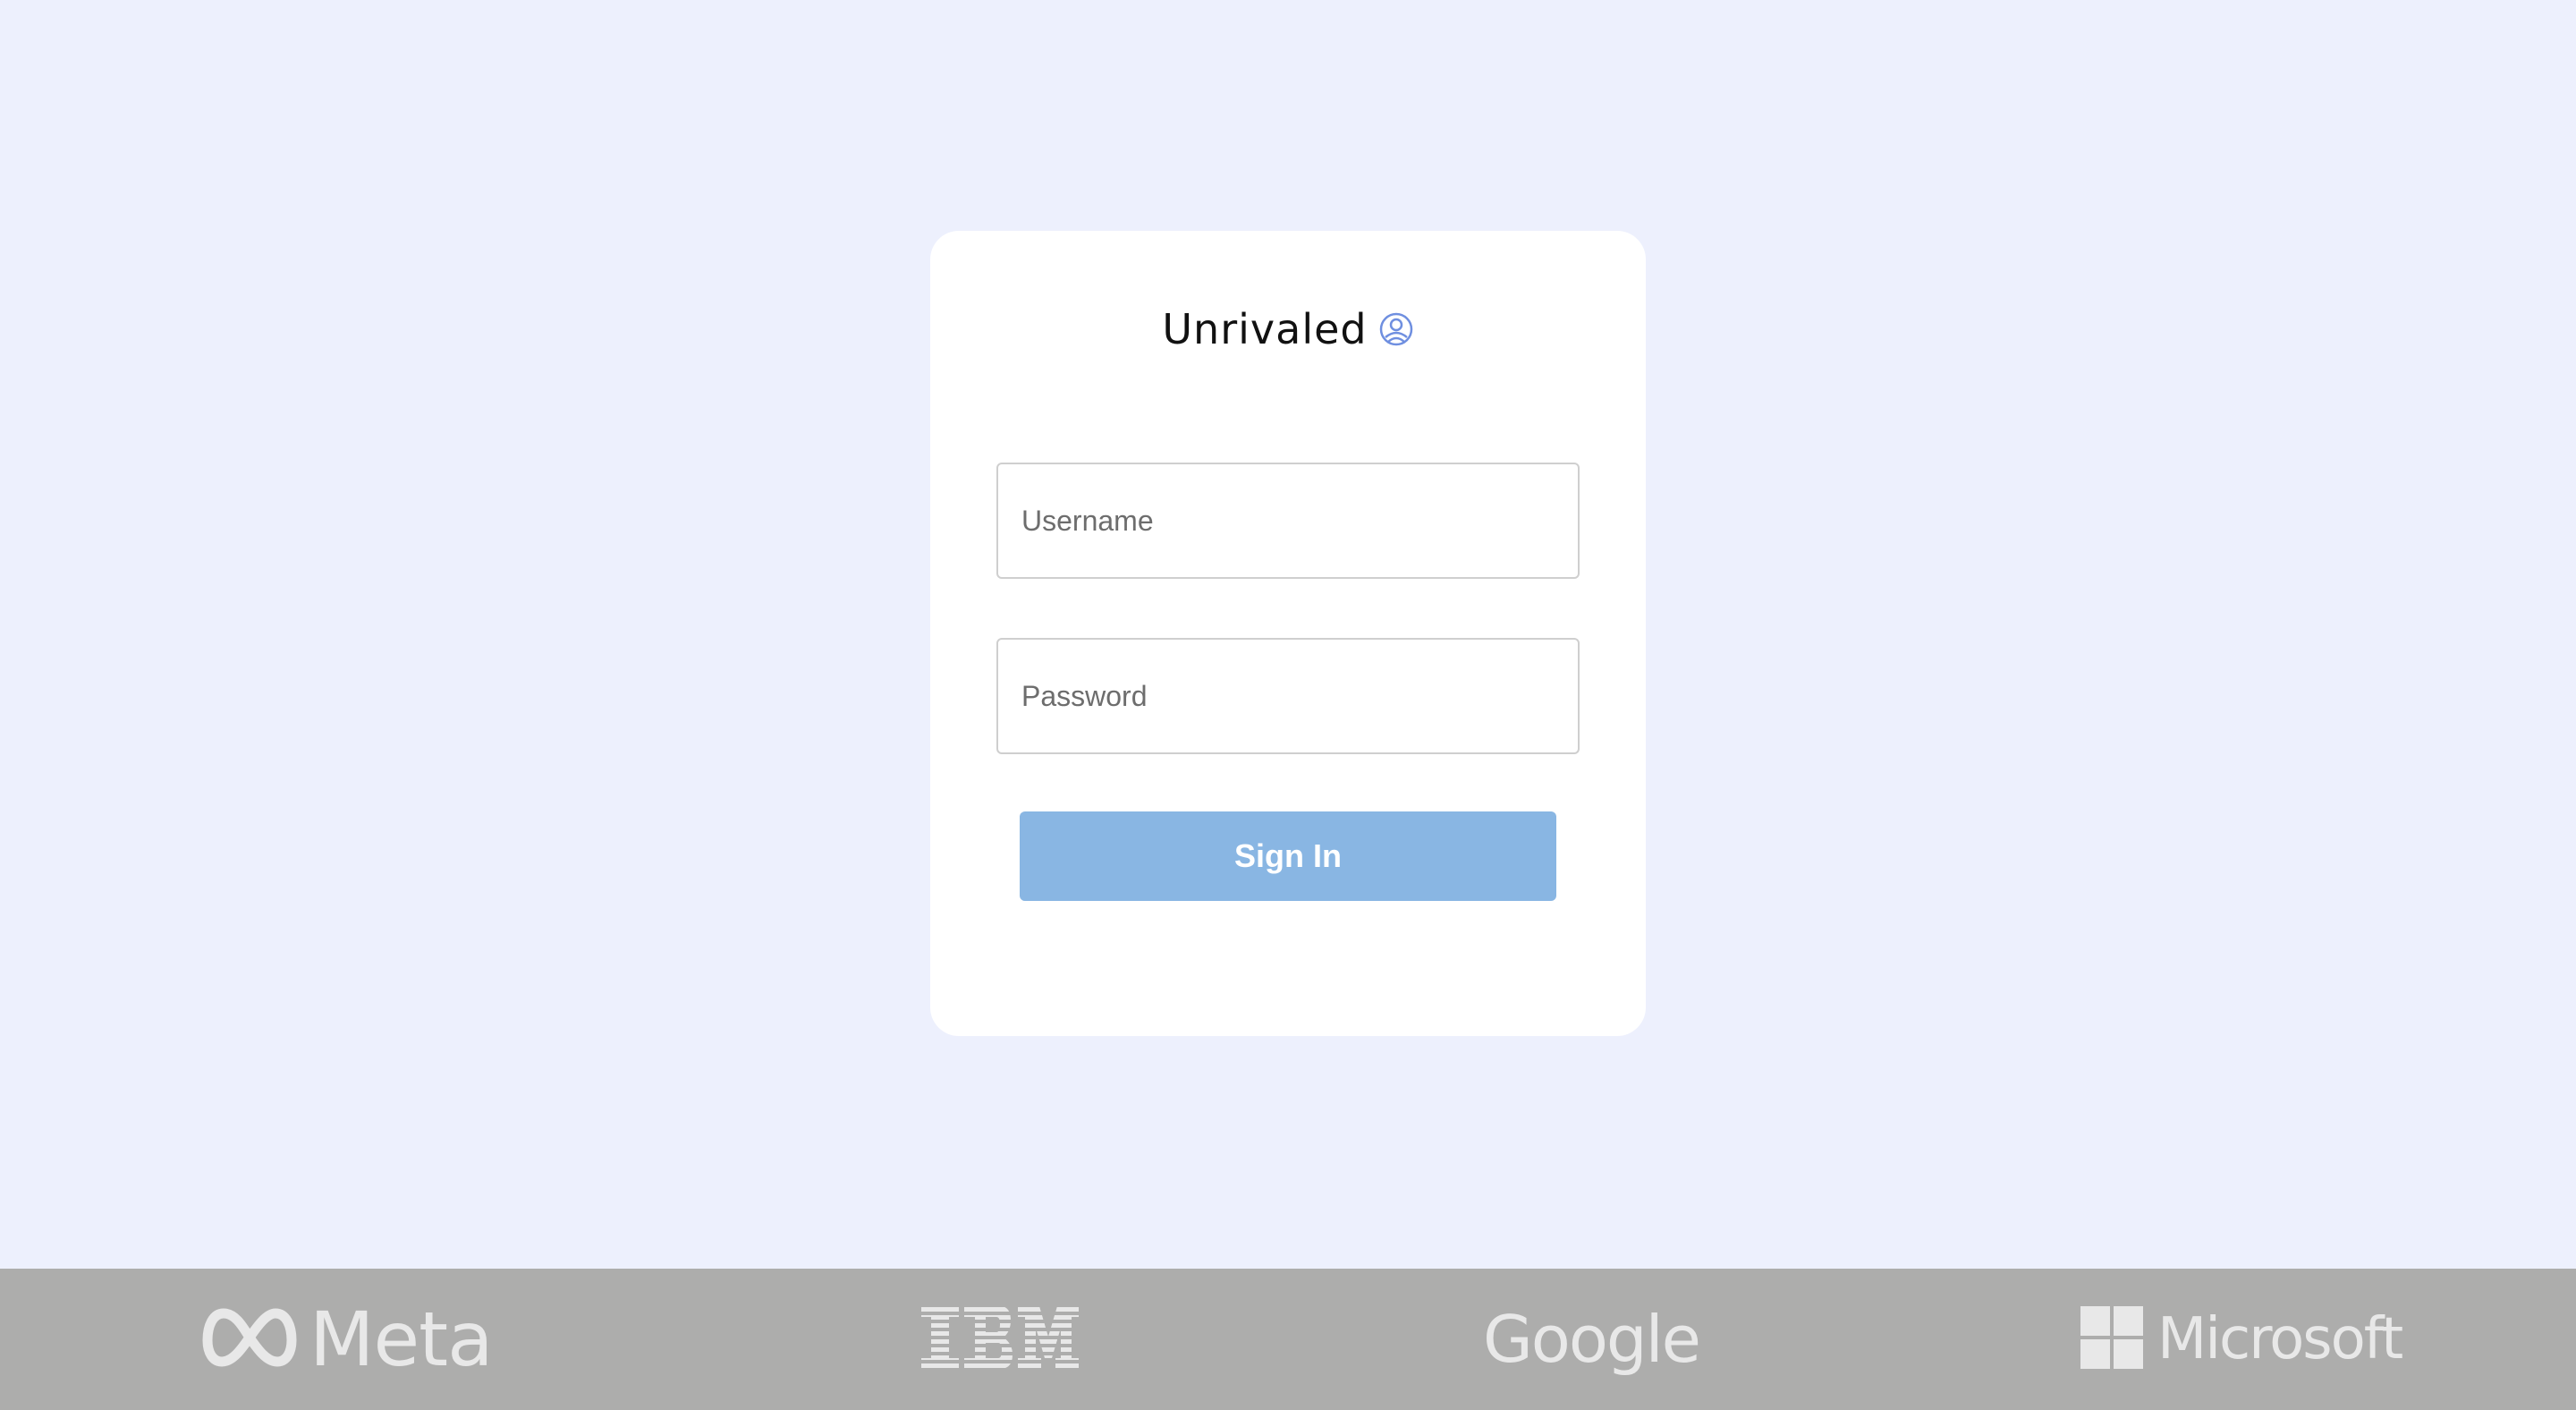  What do you see at coordinates (249, 1339) in the screenshot?
I see `meta-infinity-icon` at bounding box center [249, 1339].